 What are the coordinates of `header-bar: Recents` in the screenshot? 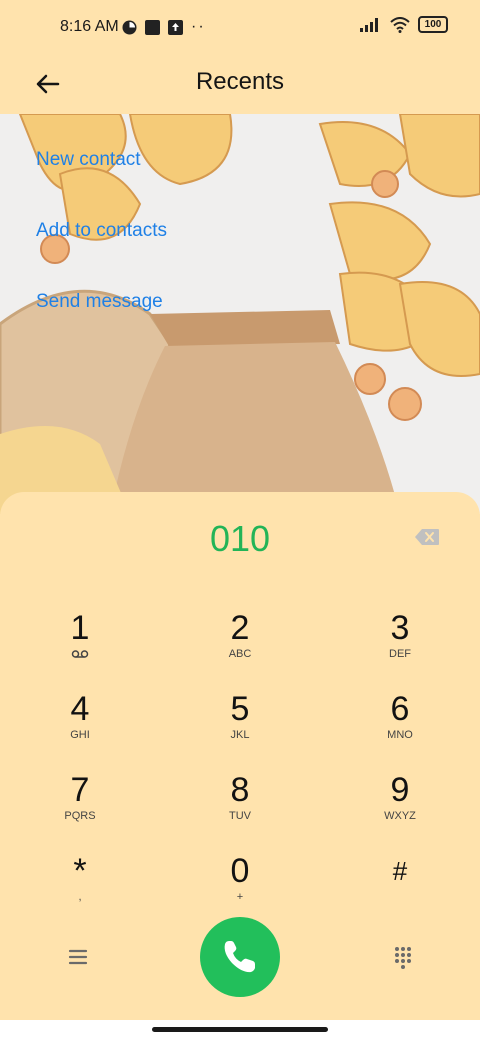 It's located at (240, 84).